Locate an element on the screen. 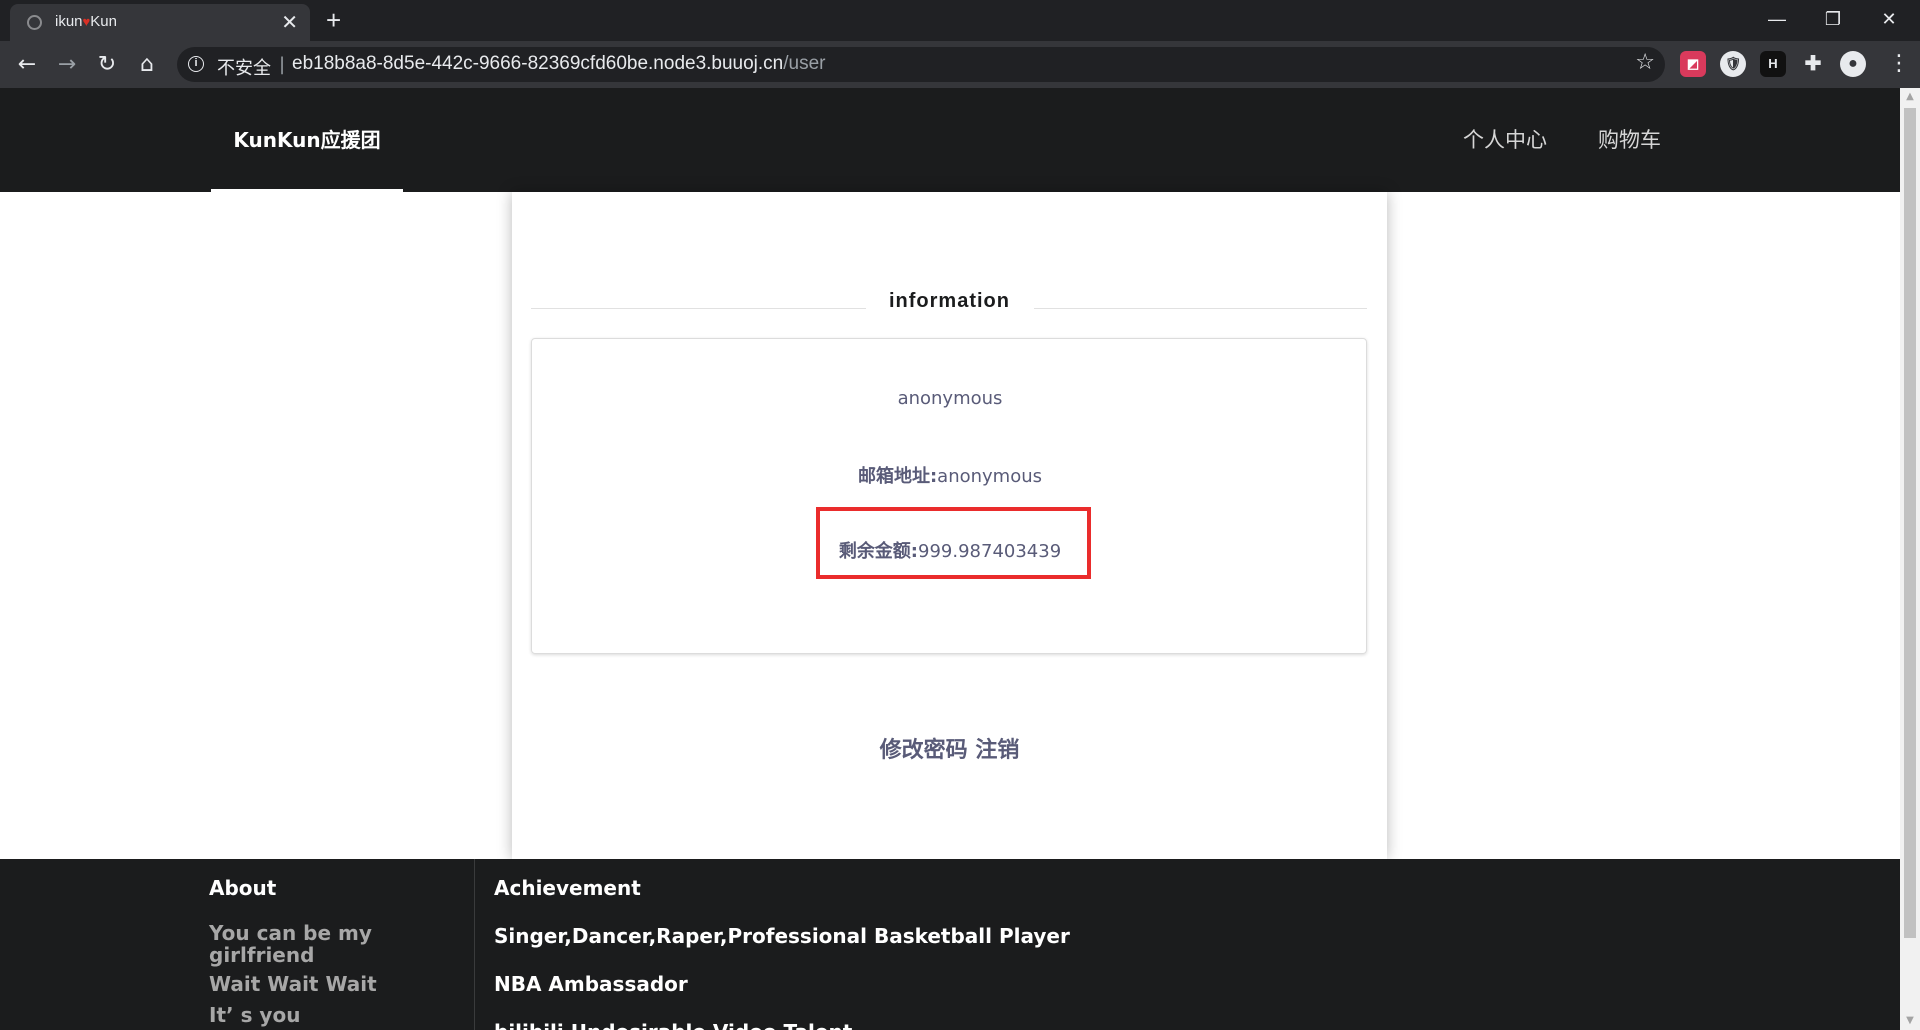 Image resolution: width=1920 pixels, height=1030 pixels. globe-icon is located at coordinates (34, 22).